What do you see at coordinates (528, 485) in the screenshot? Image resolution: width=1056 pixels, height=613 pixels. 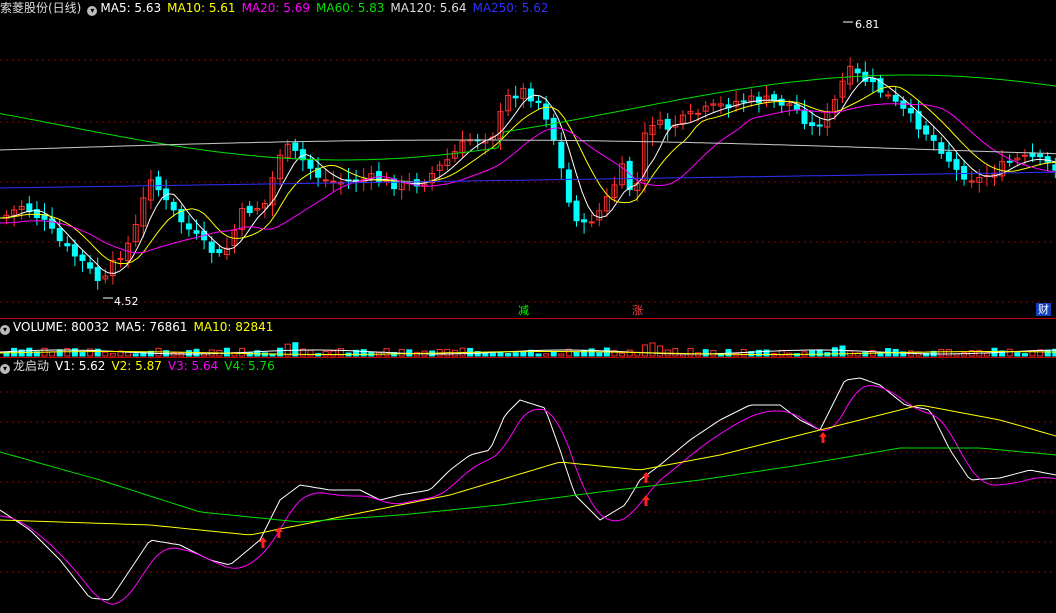 I see `v4-line` at bounding box center [528, 485].